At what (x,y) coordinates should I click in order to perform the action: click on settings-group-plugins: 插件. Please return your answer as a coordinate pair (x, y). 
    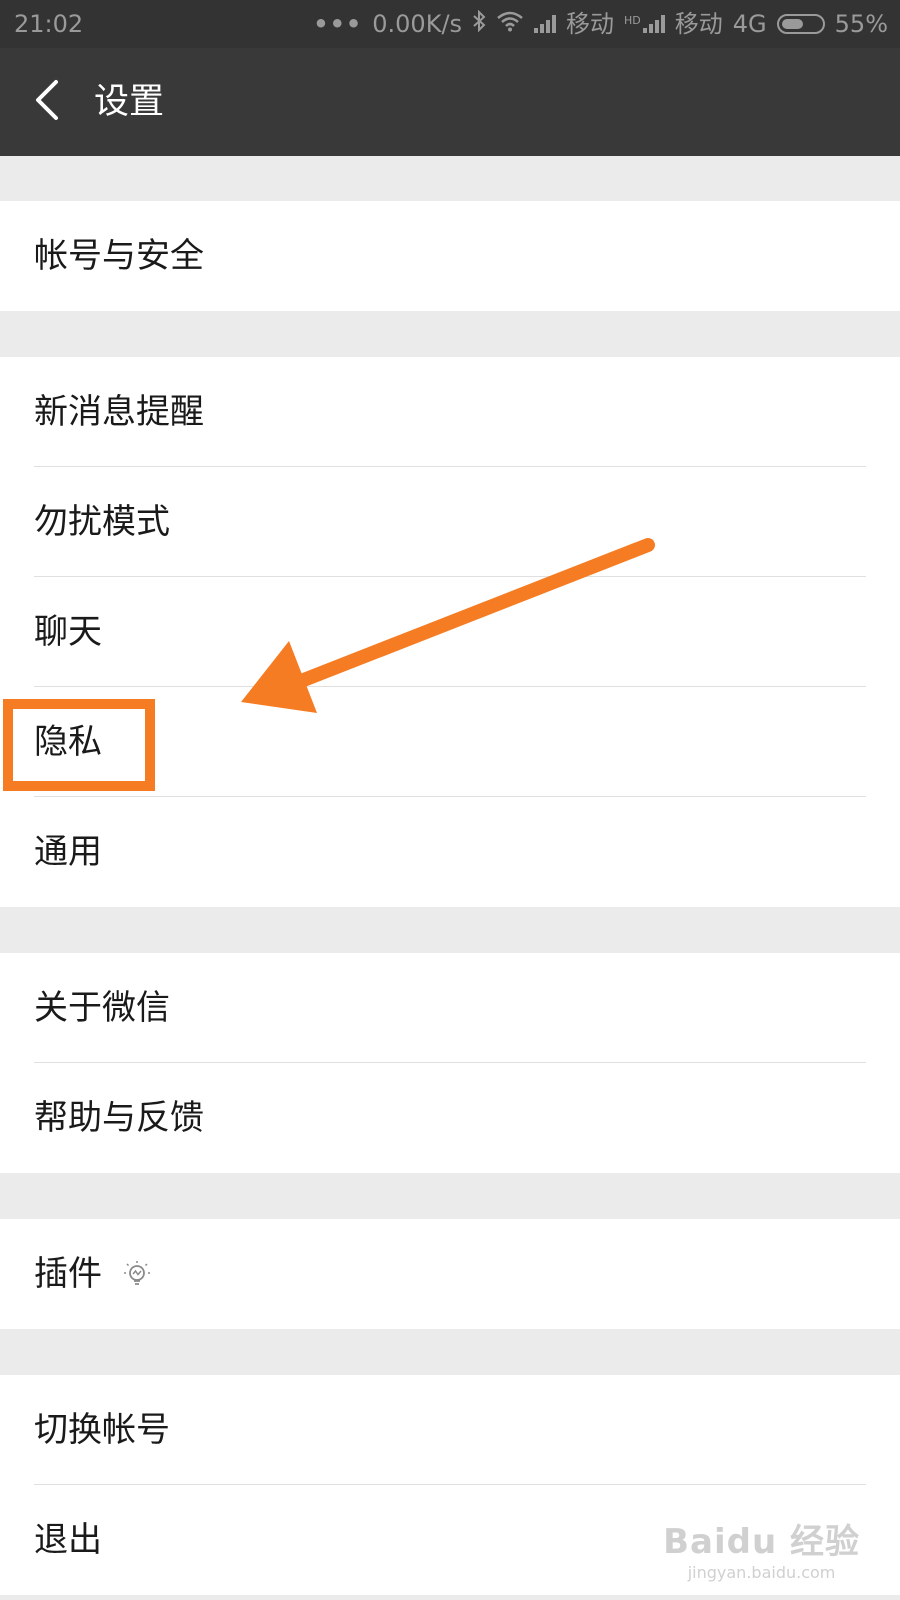
    Looking at the image, I should click on (450, 1274).